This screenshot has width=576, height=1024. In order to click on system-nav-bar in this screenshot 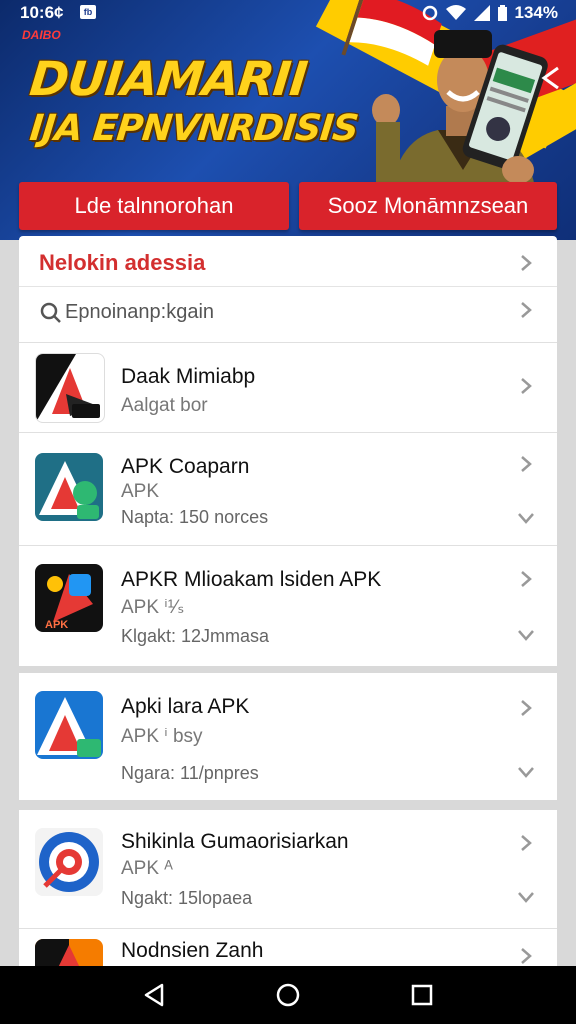, I will do `click(288, 995)`.